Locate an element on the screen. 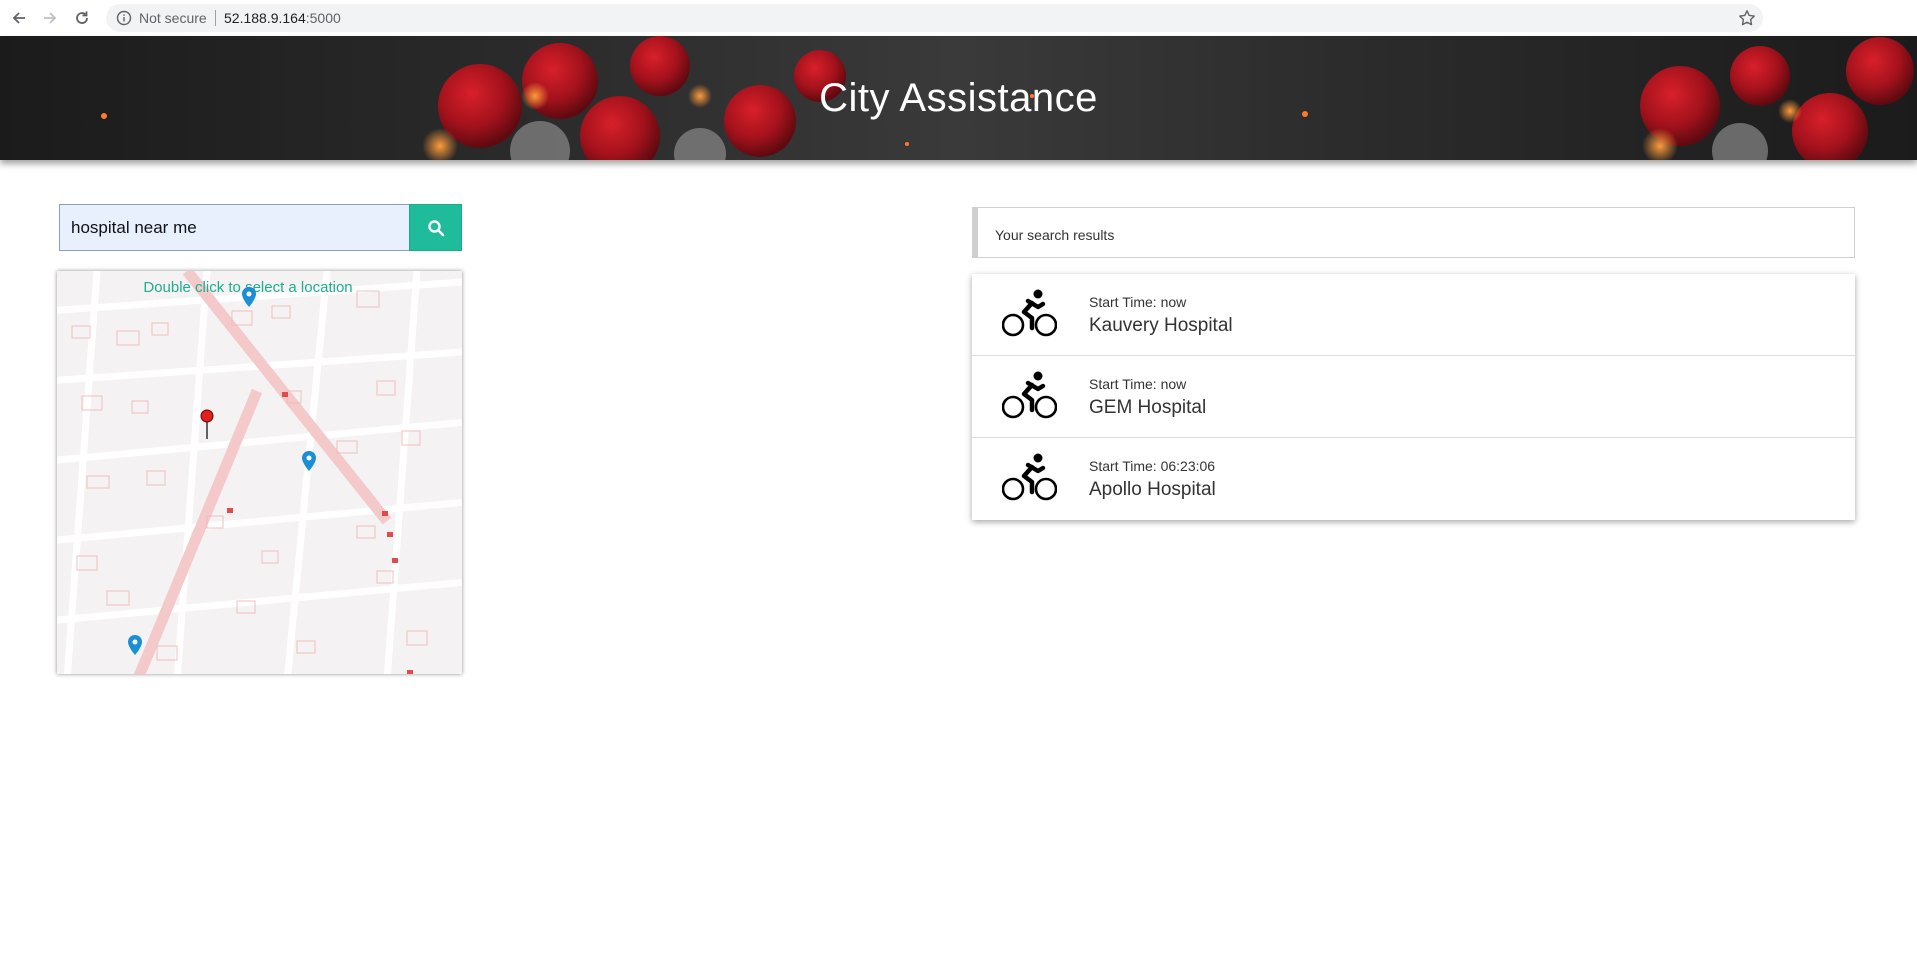 This screenshot has width=1917, height=955. result-name: Apollo Hospital is located at coordinates (1152, 489).